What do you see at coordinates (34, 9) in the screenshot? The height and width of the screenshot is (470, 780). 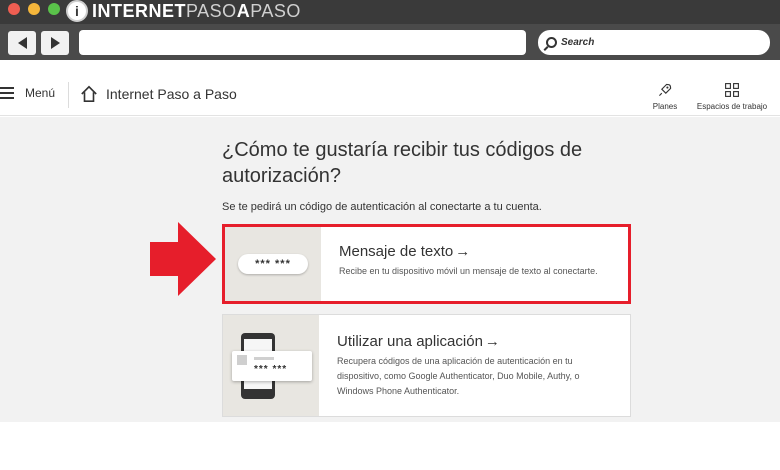 I see `minimize-window-button` at bounding box center [34, 9].